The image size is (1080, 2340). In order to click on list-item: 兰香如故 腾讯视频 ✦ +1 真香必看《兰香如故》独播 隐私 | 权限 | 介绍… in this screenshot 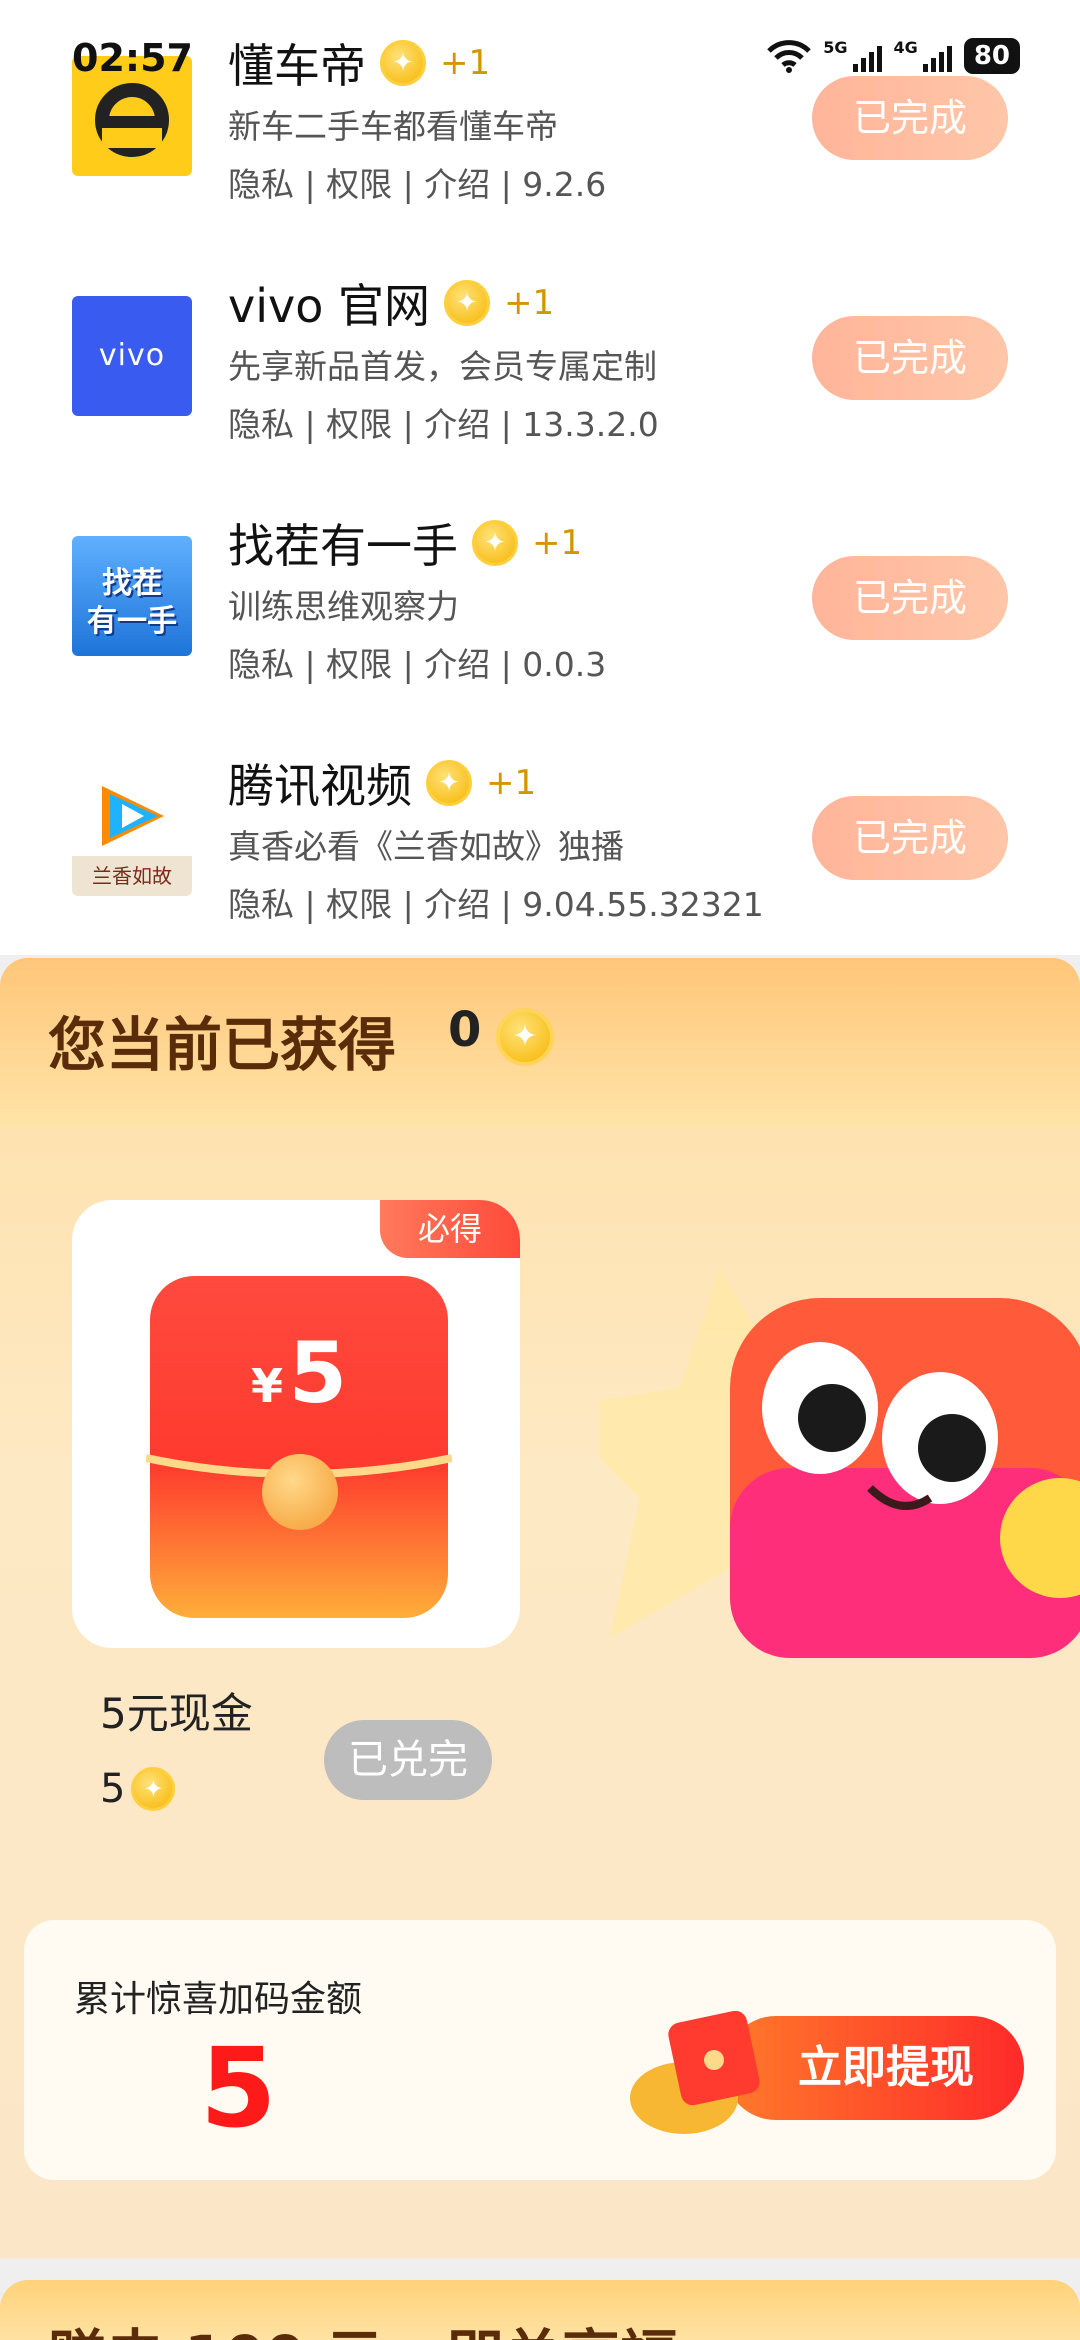, I will do `click(540, 840)`.